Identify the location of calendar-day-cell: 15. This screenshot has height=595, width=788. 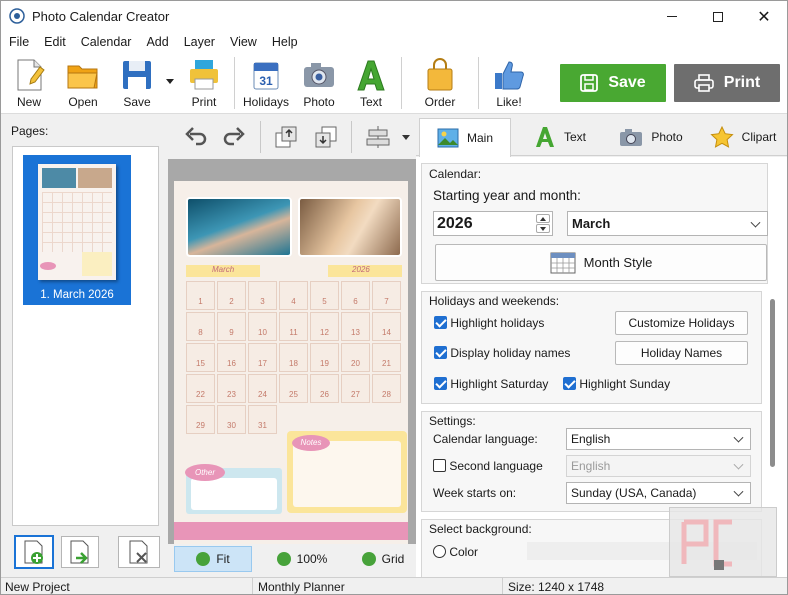
(200, 357).